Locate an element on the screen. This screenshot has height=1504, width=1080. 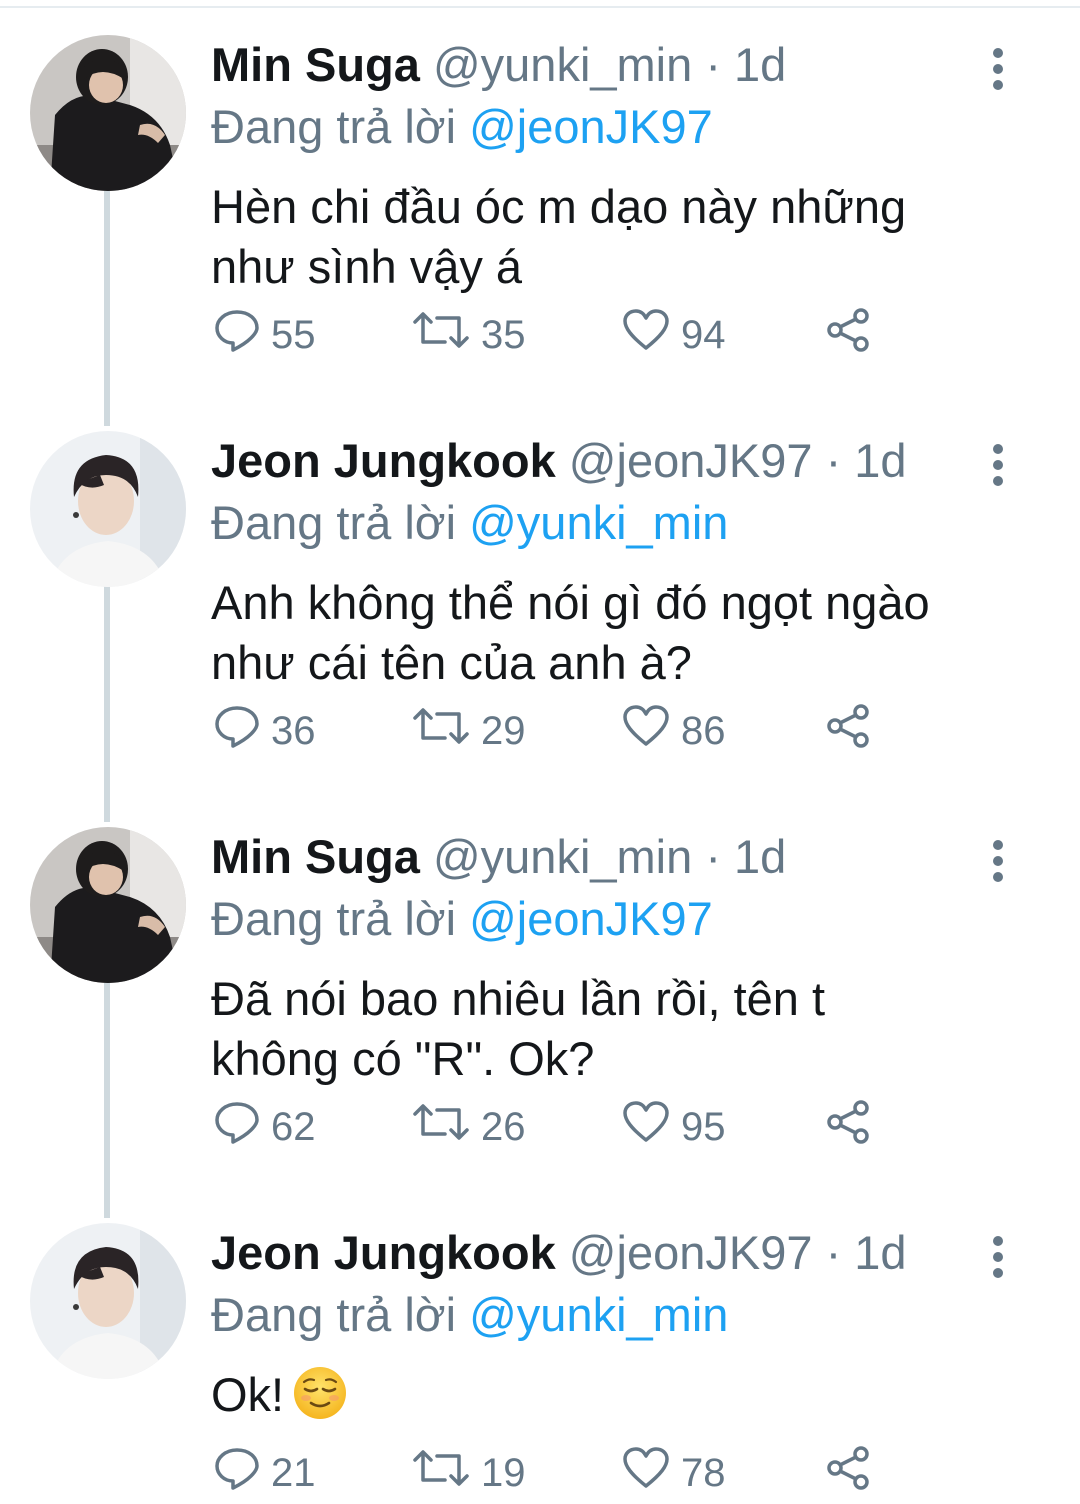
like-count: 86 is located at coordinates (703, 730).